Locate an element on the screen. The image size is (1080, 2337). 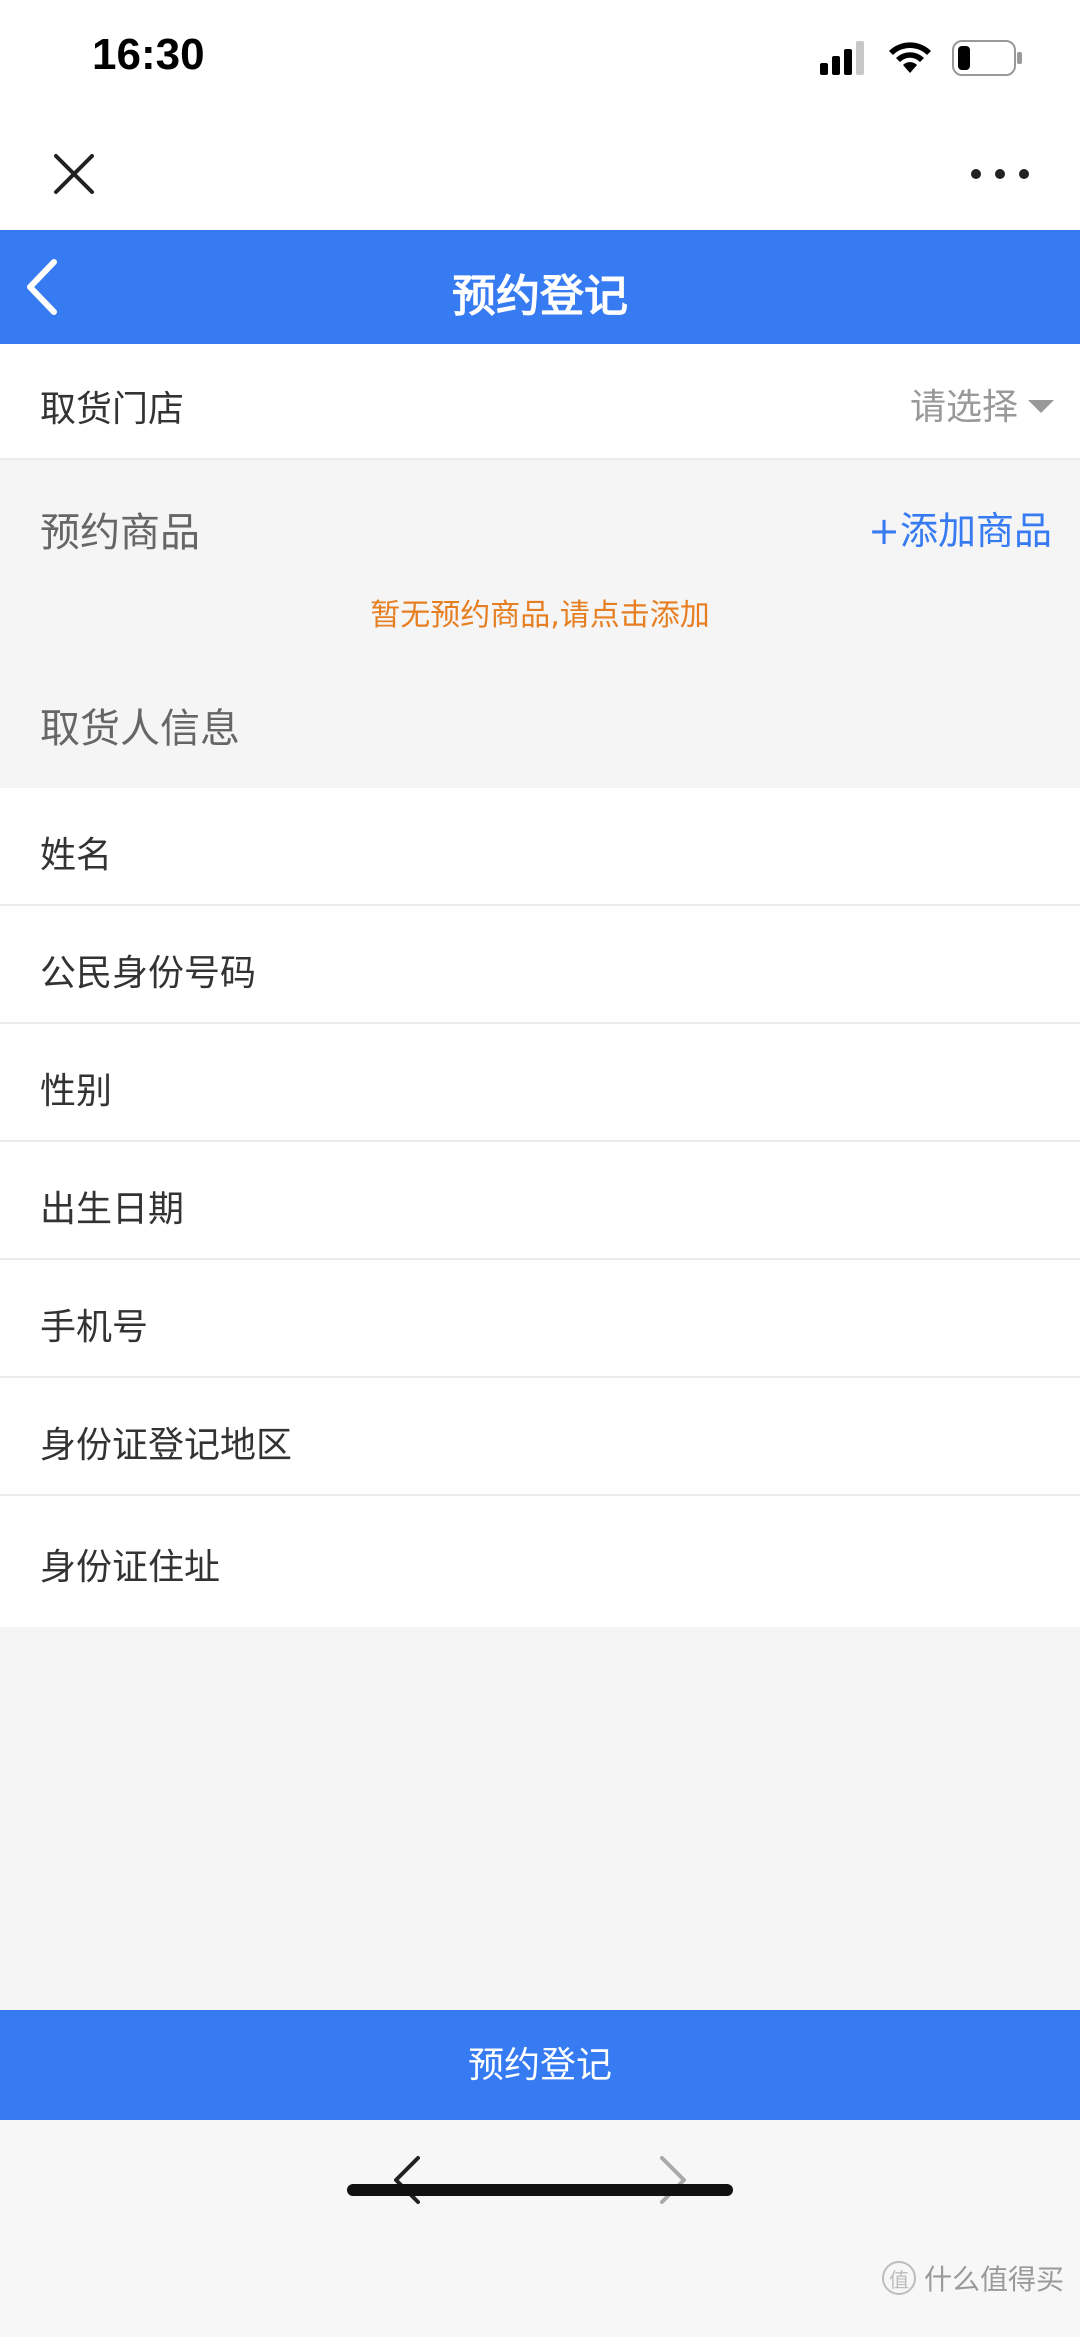
caret-down-icon is located at coordinates (1041, 406).